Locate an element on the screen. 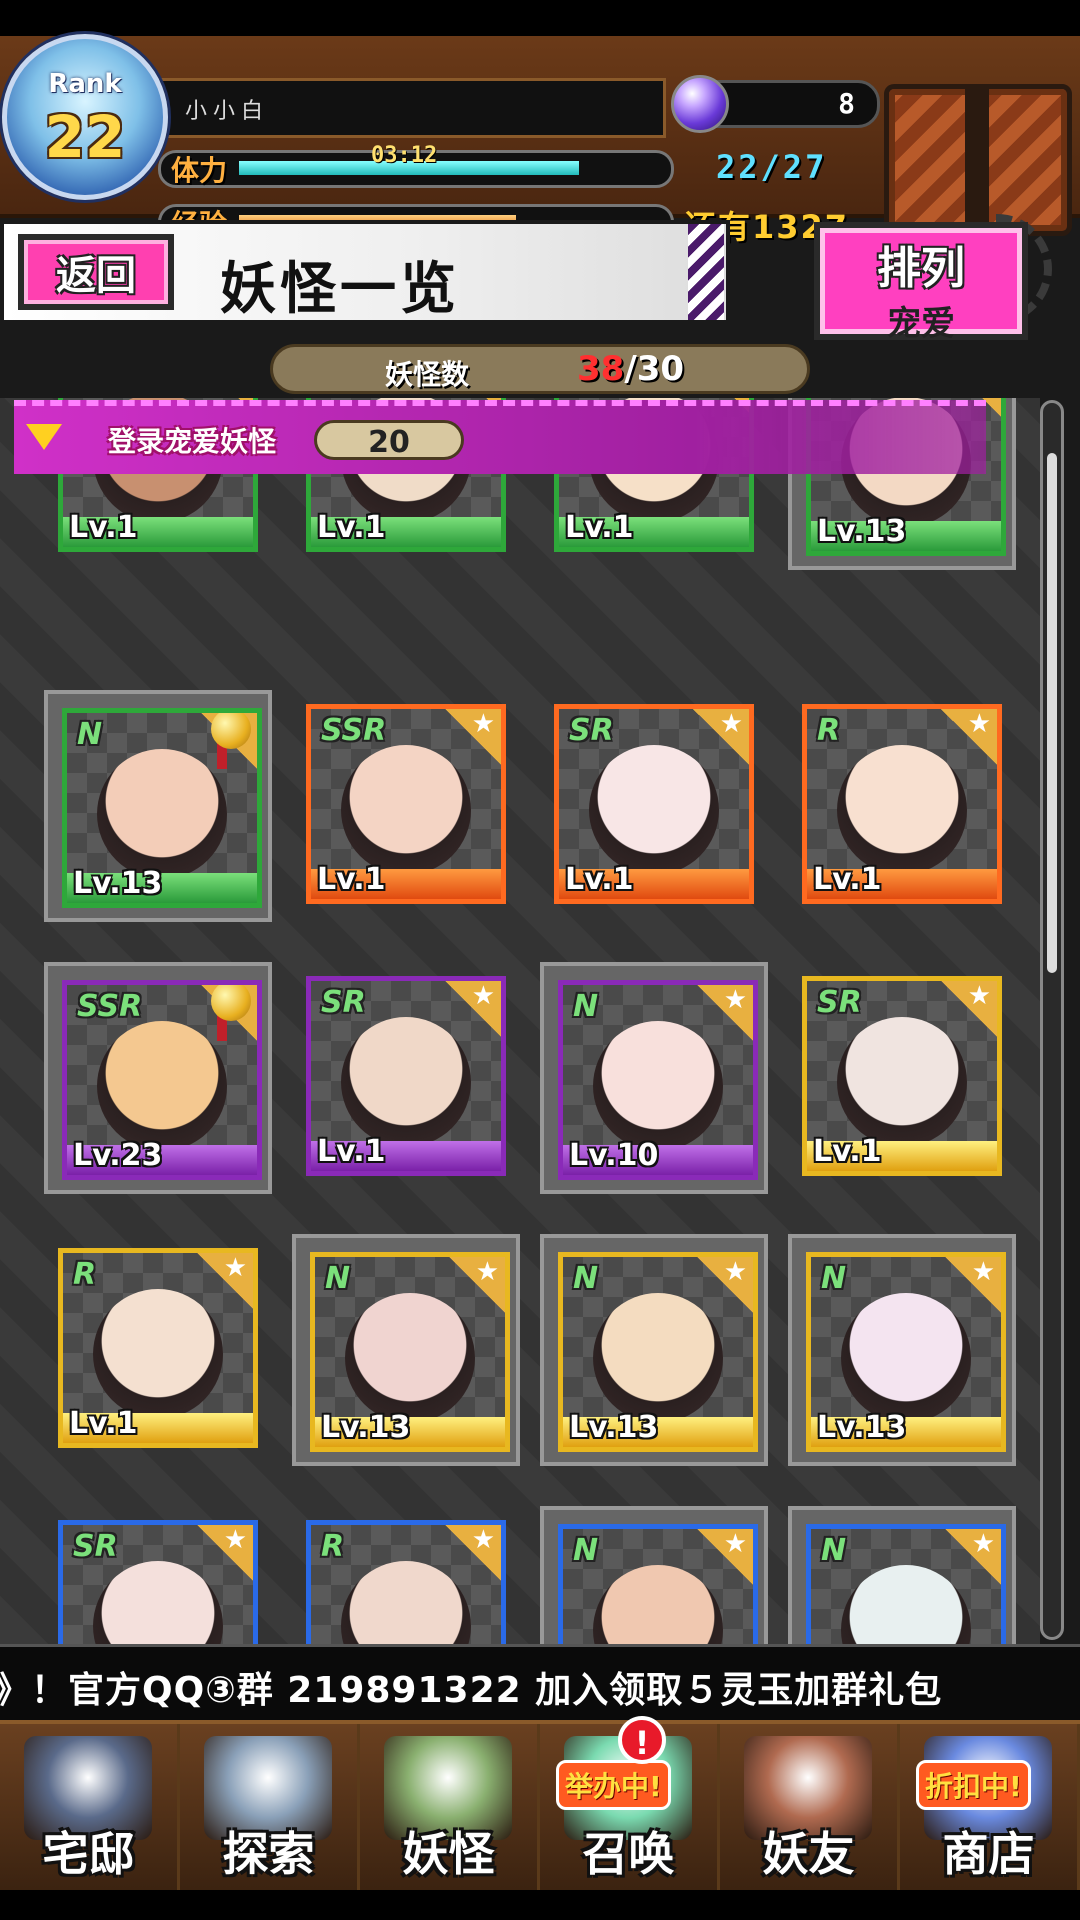 Image resolution: width=1080 pixels, height=1920 pixels. gold-medal-icon is located at coordinates (231, 1014).